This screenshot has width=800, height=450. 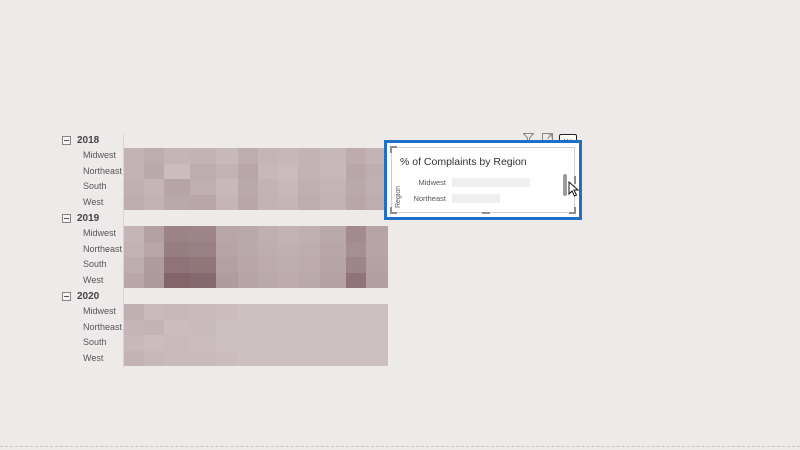 I want to click on resize-handle-top-left, so click(x=393, y=149).